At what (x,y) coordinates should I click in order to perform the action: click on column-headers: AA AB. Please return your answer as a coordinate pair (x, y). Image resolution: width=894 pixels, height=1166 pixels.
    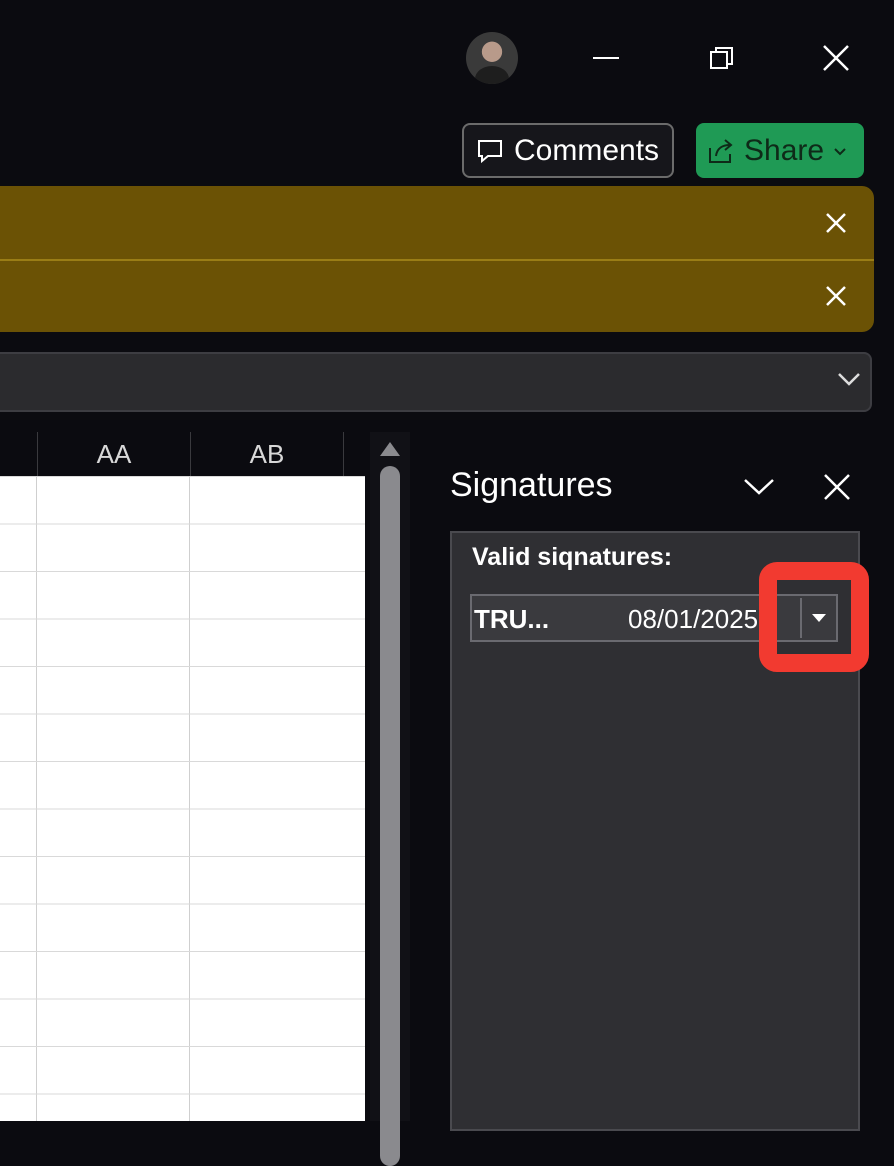
    Looking at the image, I should click on (185, 454).